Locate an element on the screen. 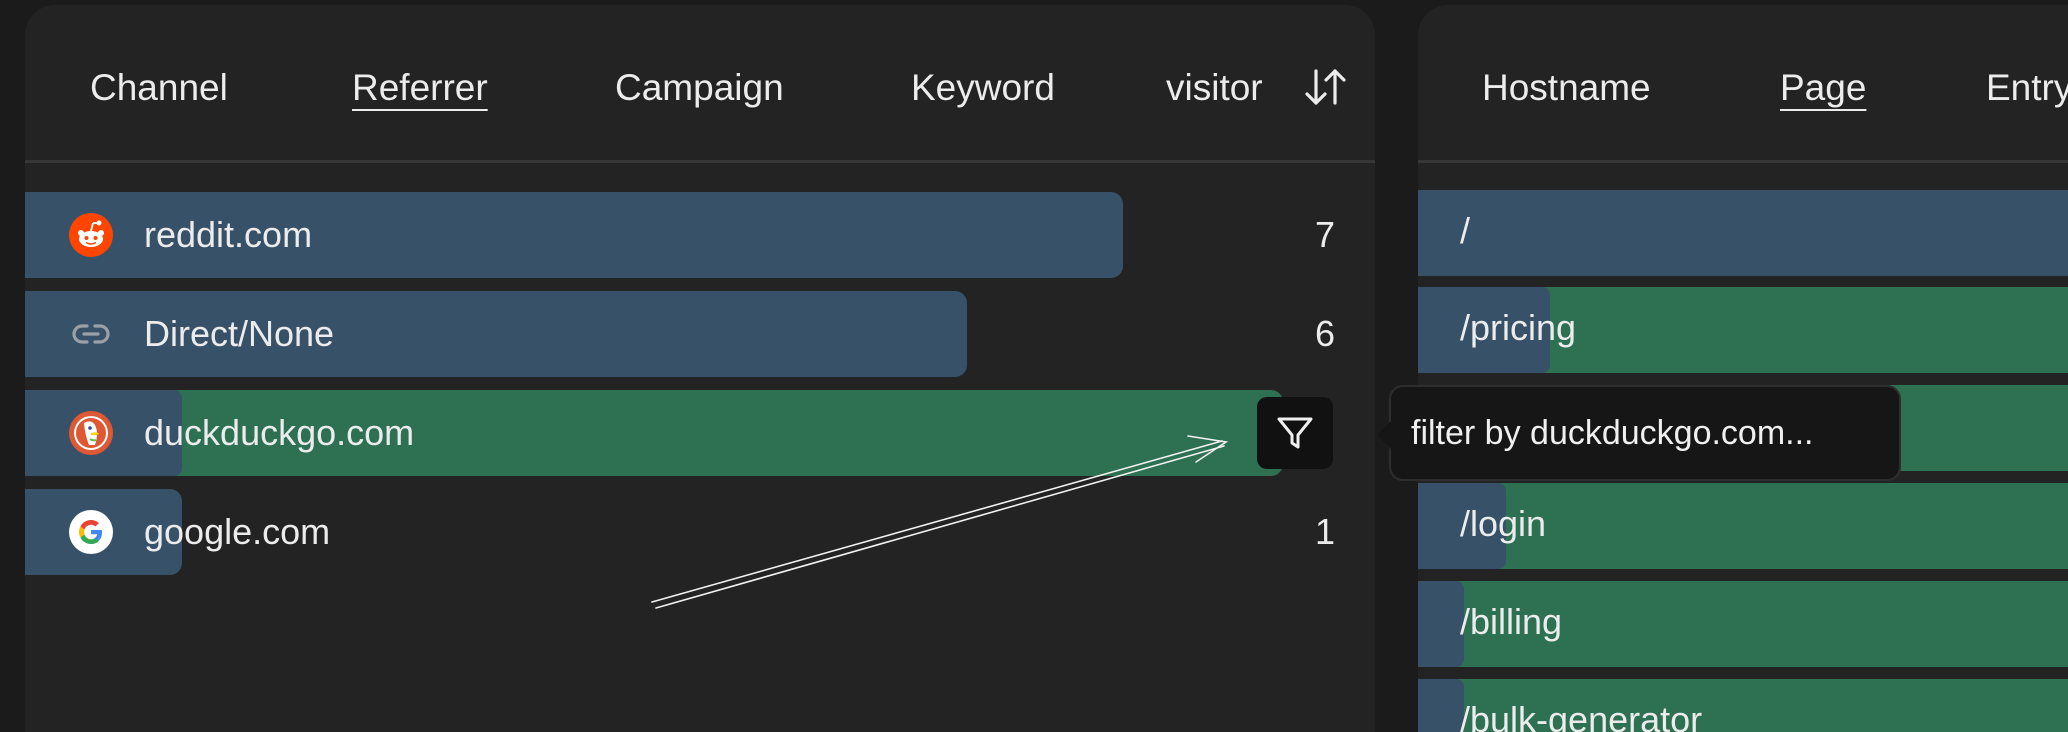 This screenshot has height=732, width=2068. tab-referrer: Referrer is located at coordinates (420, 88).